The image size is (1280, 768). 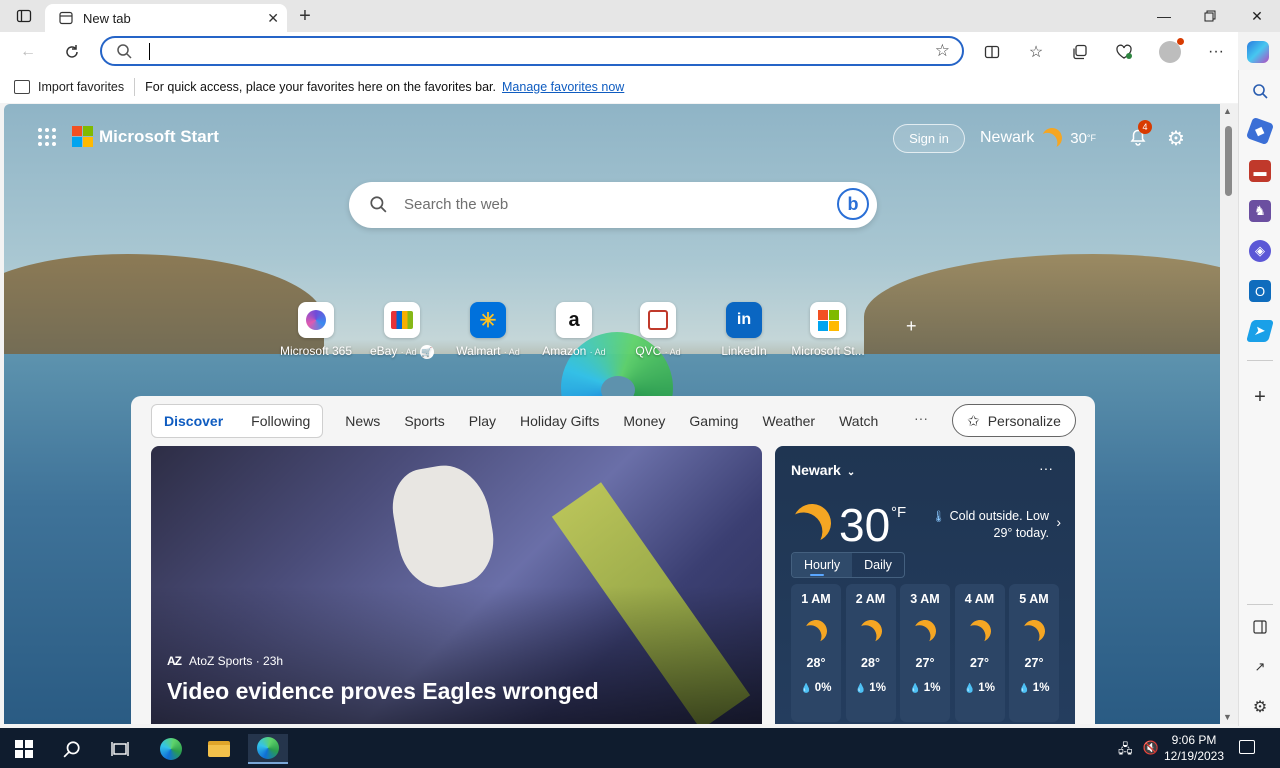 What do you see at coordinates (648, 351) in the screenshot?
I see `quick-link-label: QVC` at bounding box center [648, 351].